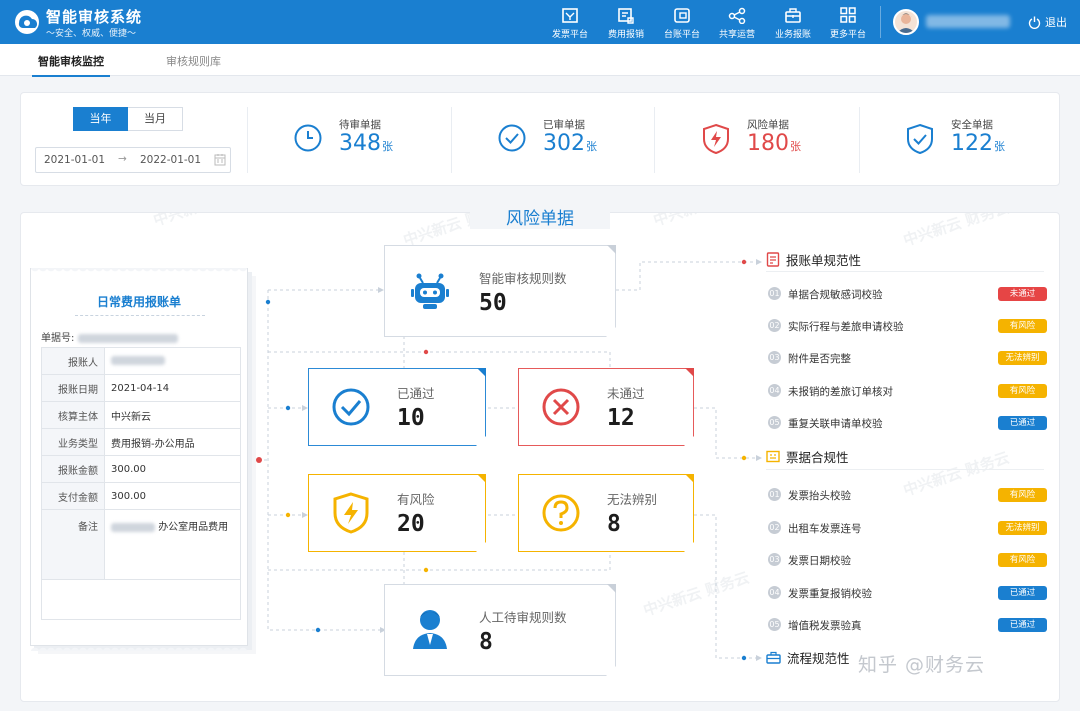 The height and width of the screenshot is (711, 1080). What do you see at coordinates (835, 295) in the screenshot?
I see `rule-text: 单据合规敏感词校验` at bounding box center [835, 295].